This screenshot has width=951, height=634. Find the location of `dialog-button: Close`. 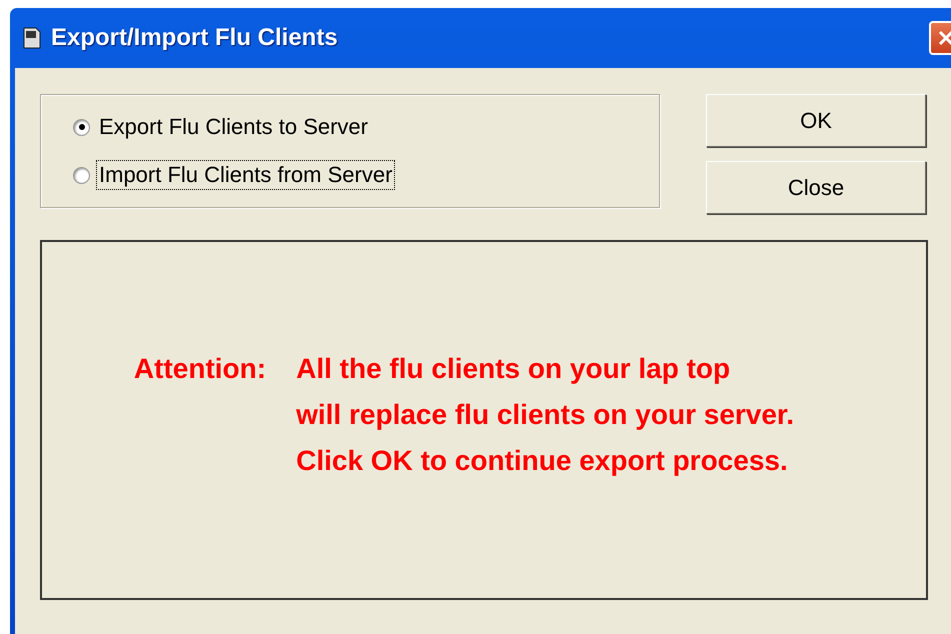

dialog-button: Close is located at coordinates (816, 187).